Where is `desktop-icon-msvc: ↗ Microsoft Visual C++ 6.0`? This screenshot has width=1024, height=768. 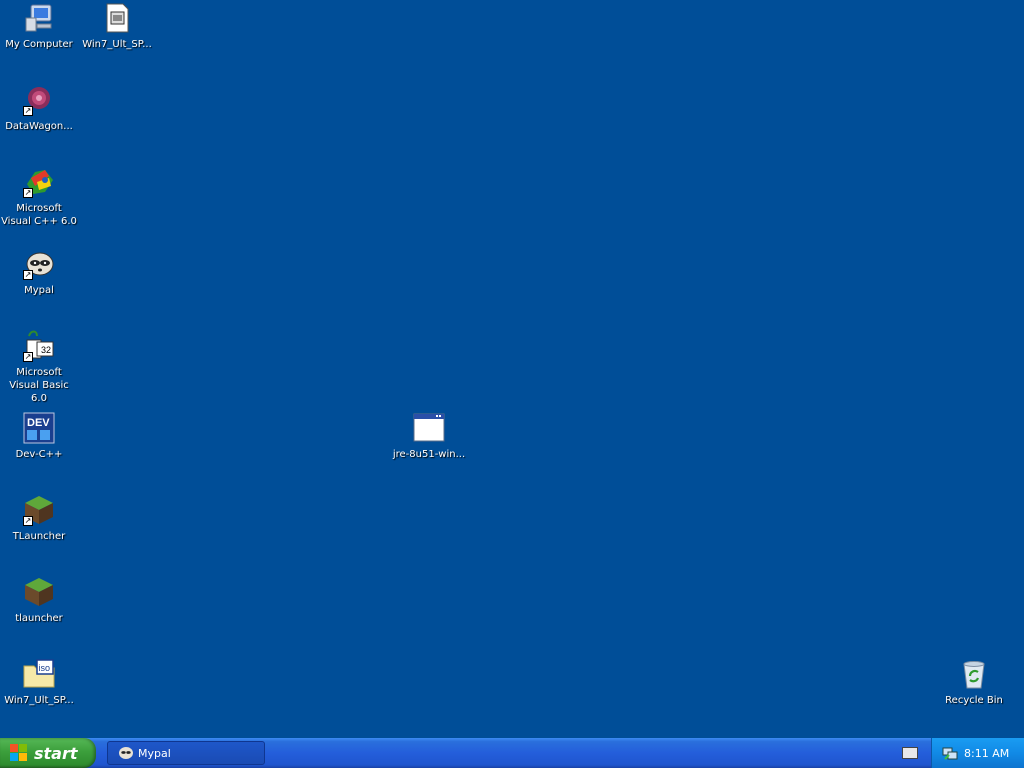
desktop-icon-msvc: ↗ Microsoft Visual C++ 6.0 is located at coordinates (39, 197).